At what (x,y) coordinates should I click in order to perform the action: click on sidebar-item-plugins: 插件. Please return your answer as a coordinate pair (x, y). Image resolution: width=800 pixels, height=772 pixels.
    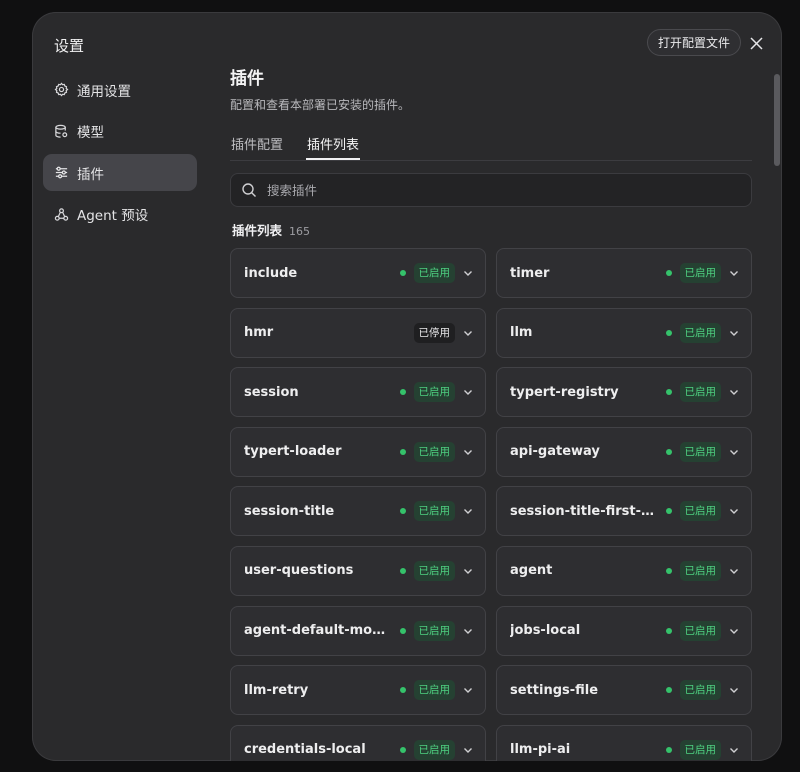
    Looking at the image, I should click on (120, 172).